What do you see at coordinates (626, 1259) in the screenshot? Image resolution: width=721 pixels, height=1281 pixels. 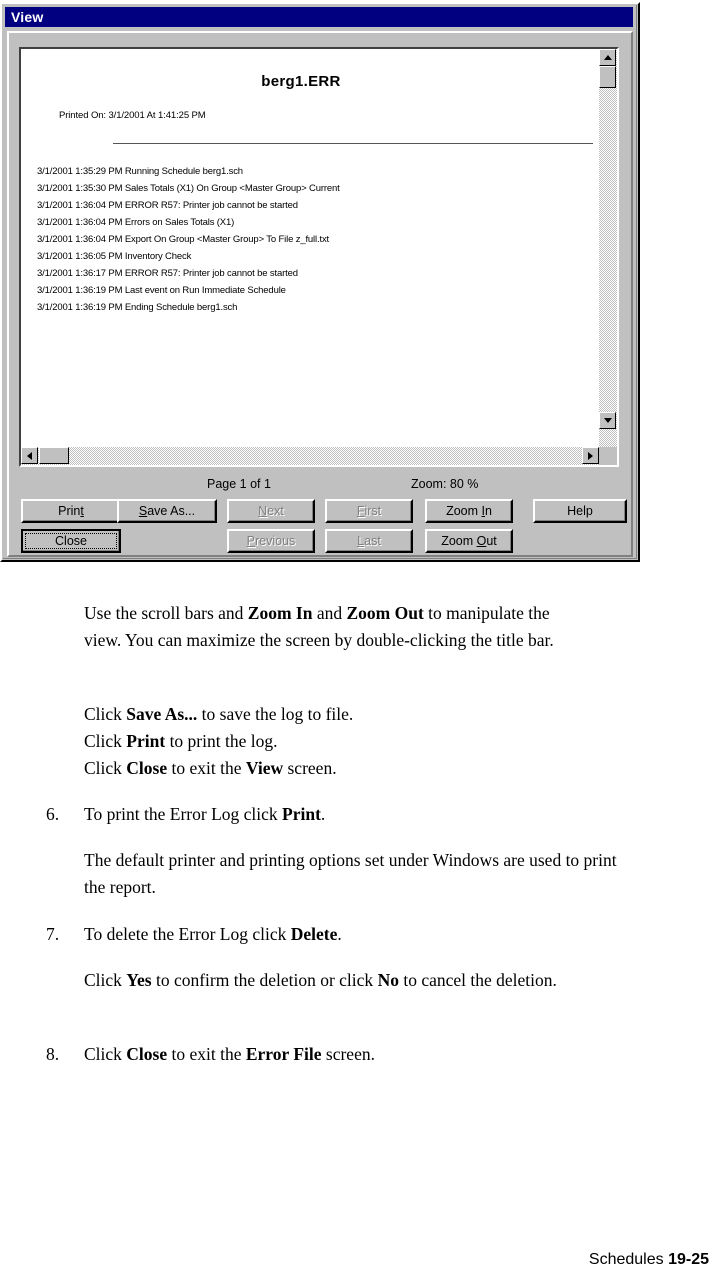 I see `footer-section-name: Schedules` at bounding box center [626, 1259].